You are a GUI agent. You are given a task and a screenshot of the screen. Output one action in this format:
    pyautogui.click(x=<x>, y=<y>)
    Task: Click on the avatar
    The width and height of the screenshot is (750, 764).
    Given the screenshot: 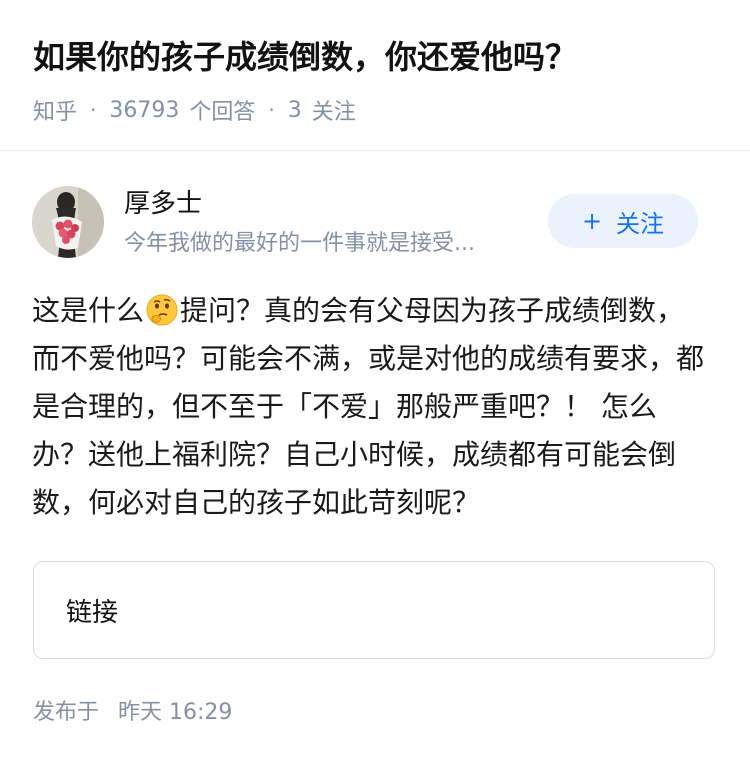 What is the action you would take?
    pyautogui.click(x=68, y=222)
    